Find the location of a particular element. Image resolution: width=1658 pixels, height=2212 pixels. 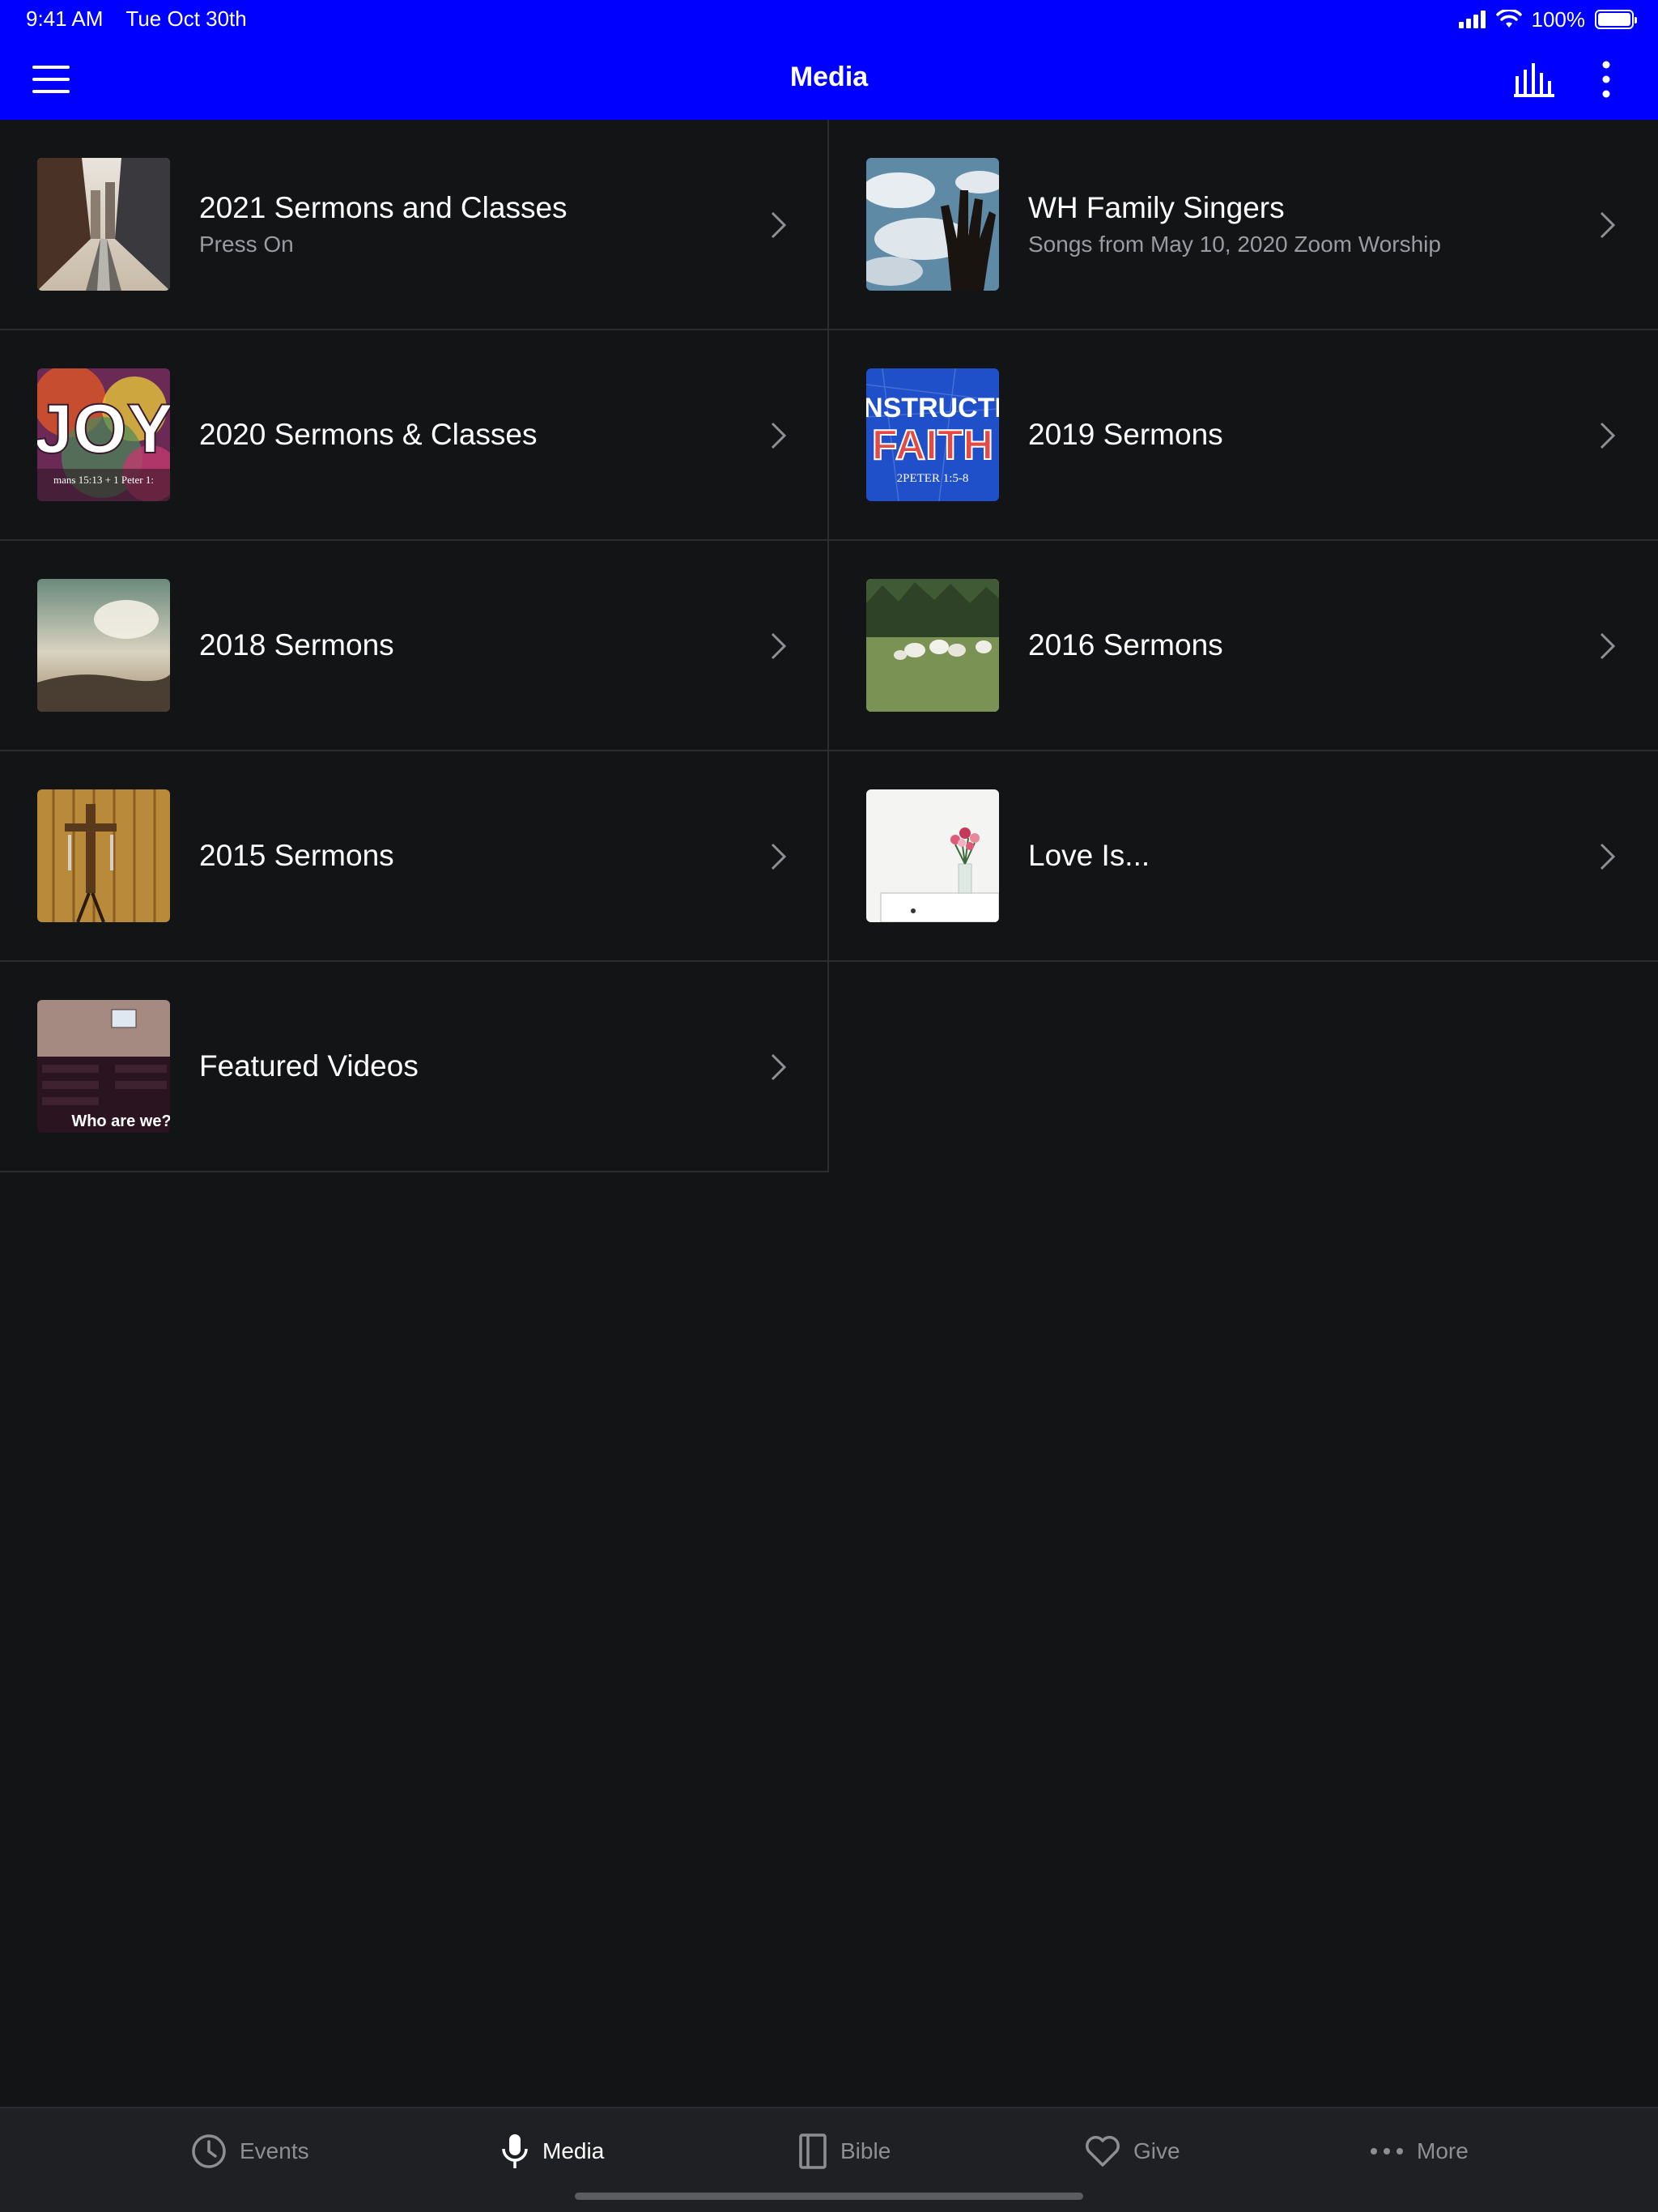

status-bar-right: 100% is located at coordinates (1547, 19).